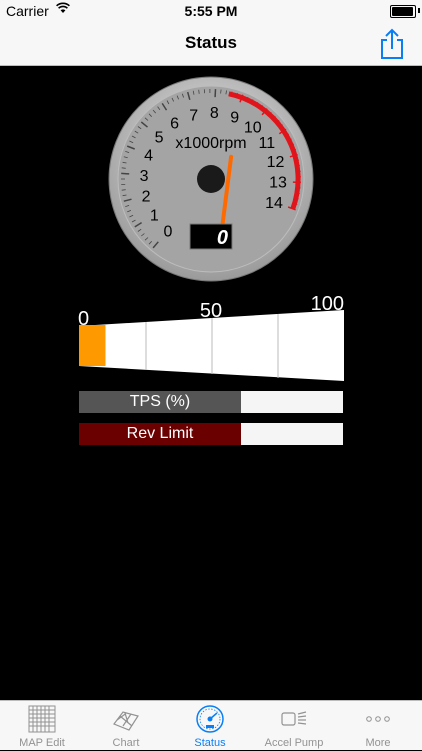 Image resolution: width=422 pixels, height=751 pixels. I want to click on tachometer-gauge: 01234567891011121314 x1000rpm 0, so click(211, 179).